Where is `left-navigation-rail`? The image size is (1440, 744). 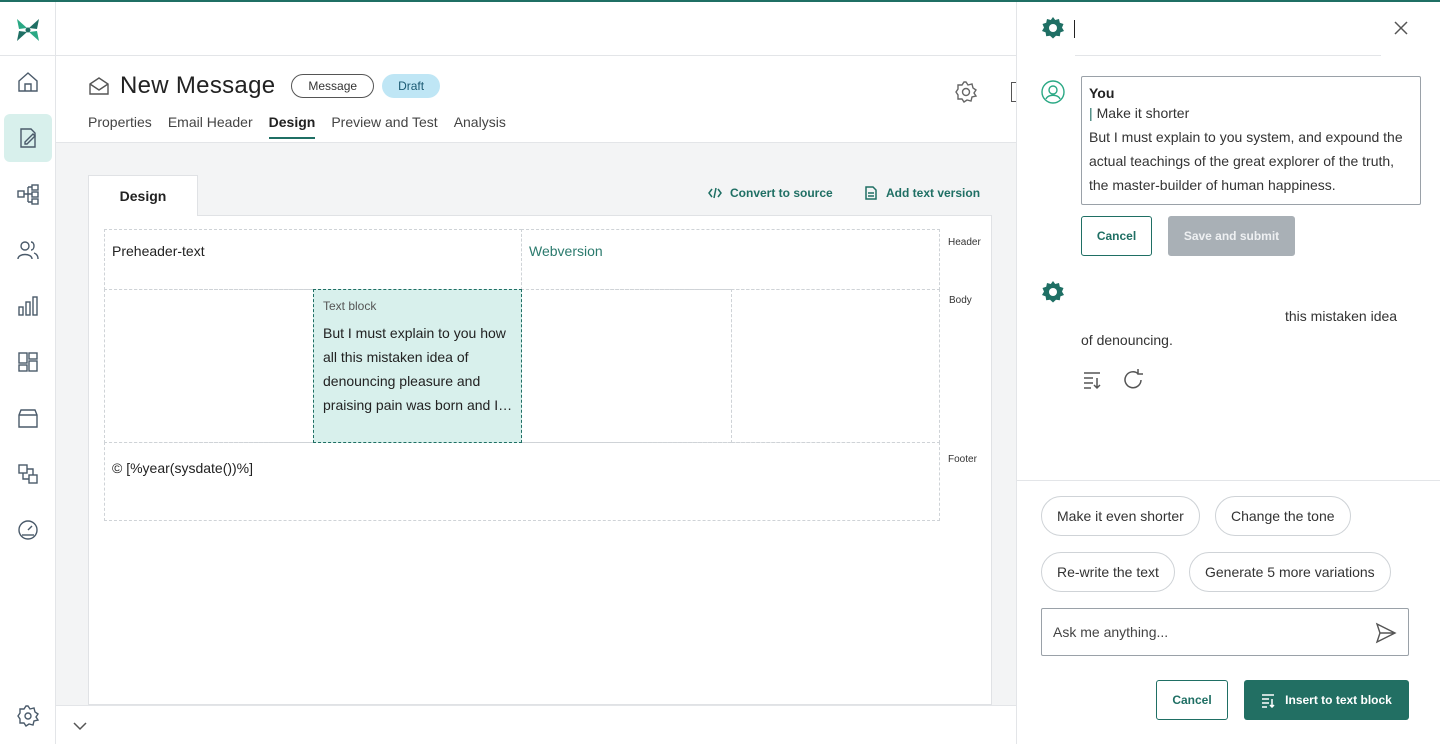 left-navigation-rail is located at coordinates (28, 373).